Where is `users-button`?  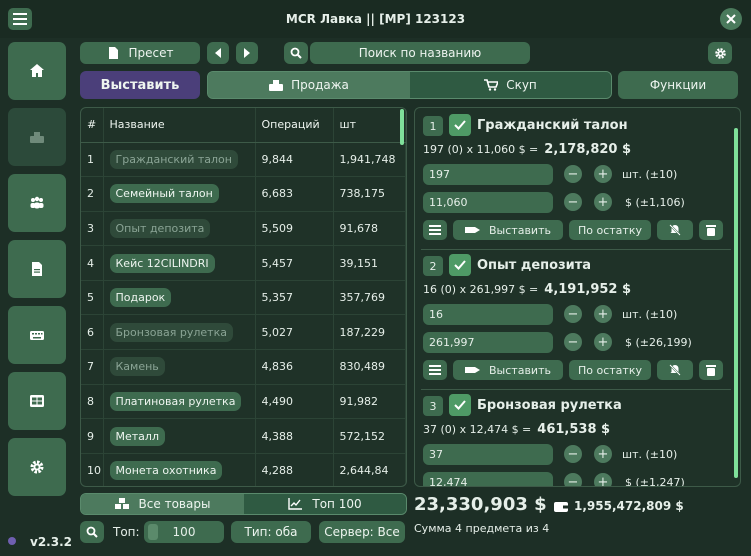 users-button is located at coordinates (37, 203).